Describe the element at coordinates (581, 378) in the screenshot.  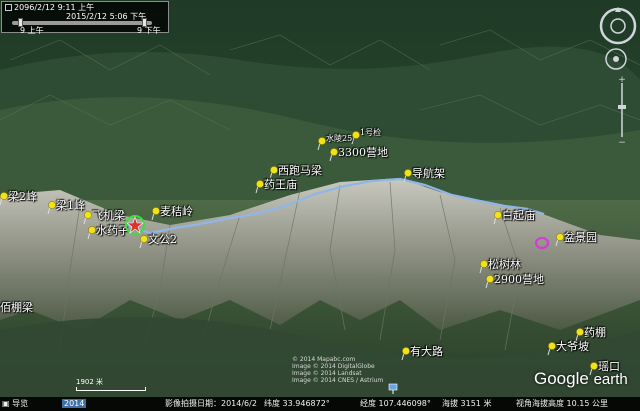
I see `google-earth-logo: Google earth` at that location.